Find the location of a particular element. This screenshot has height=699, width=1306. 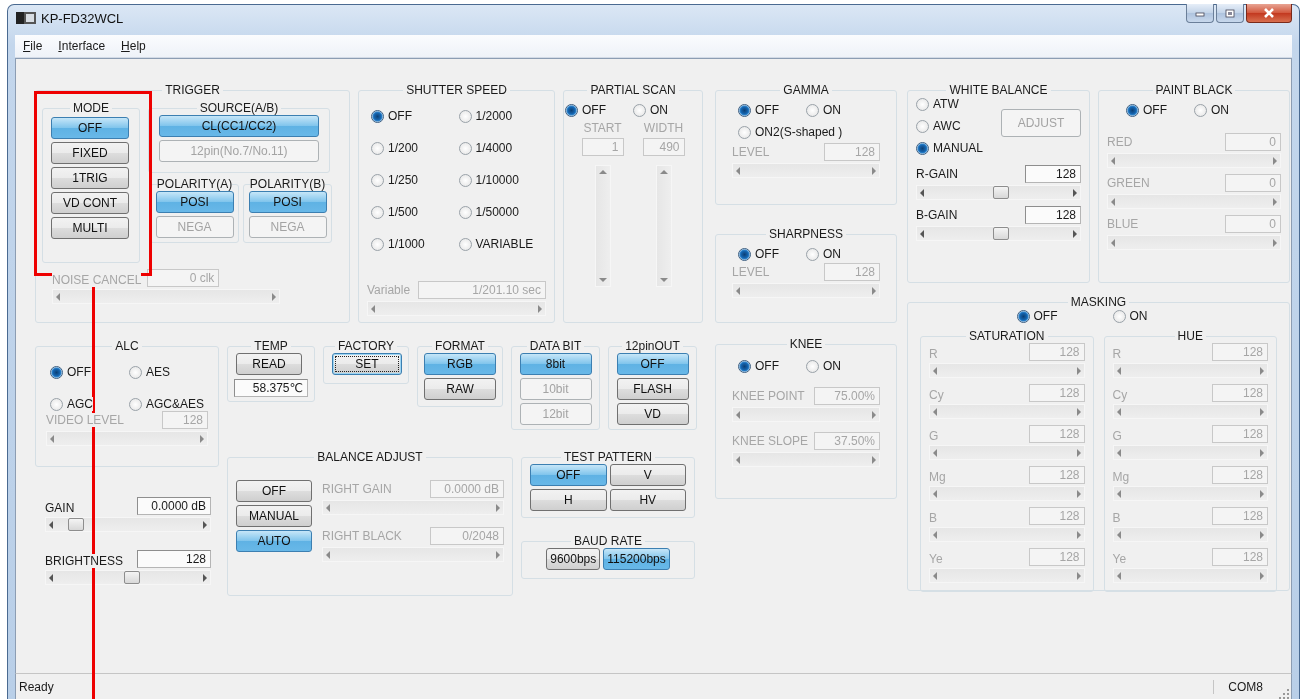

source-button: CL(CC1/CC2) is located at coordinates (239, 126).